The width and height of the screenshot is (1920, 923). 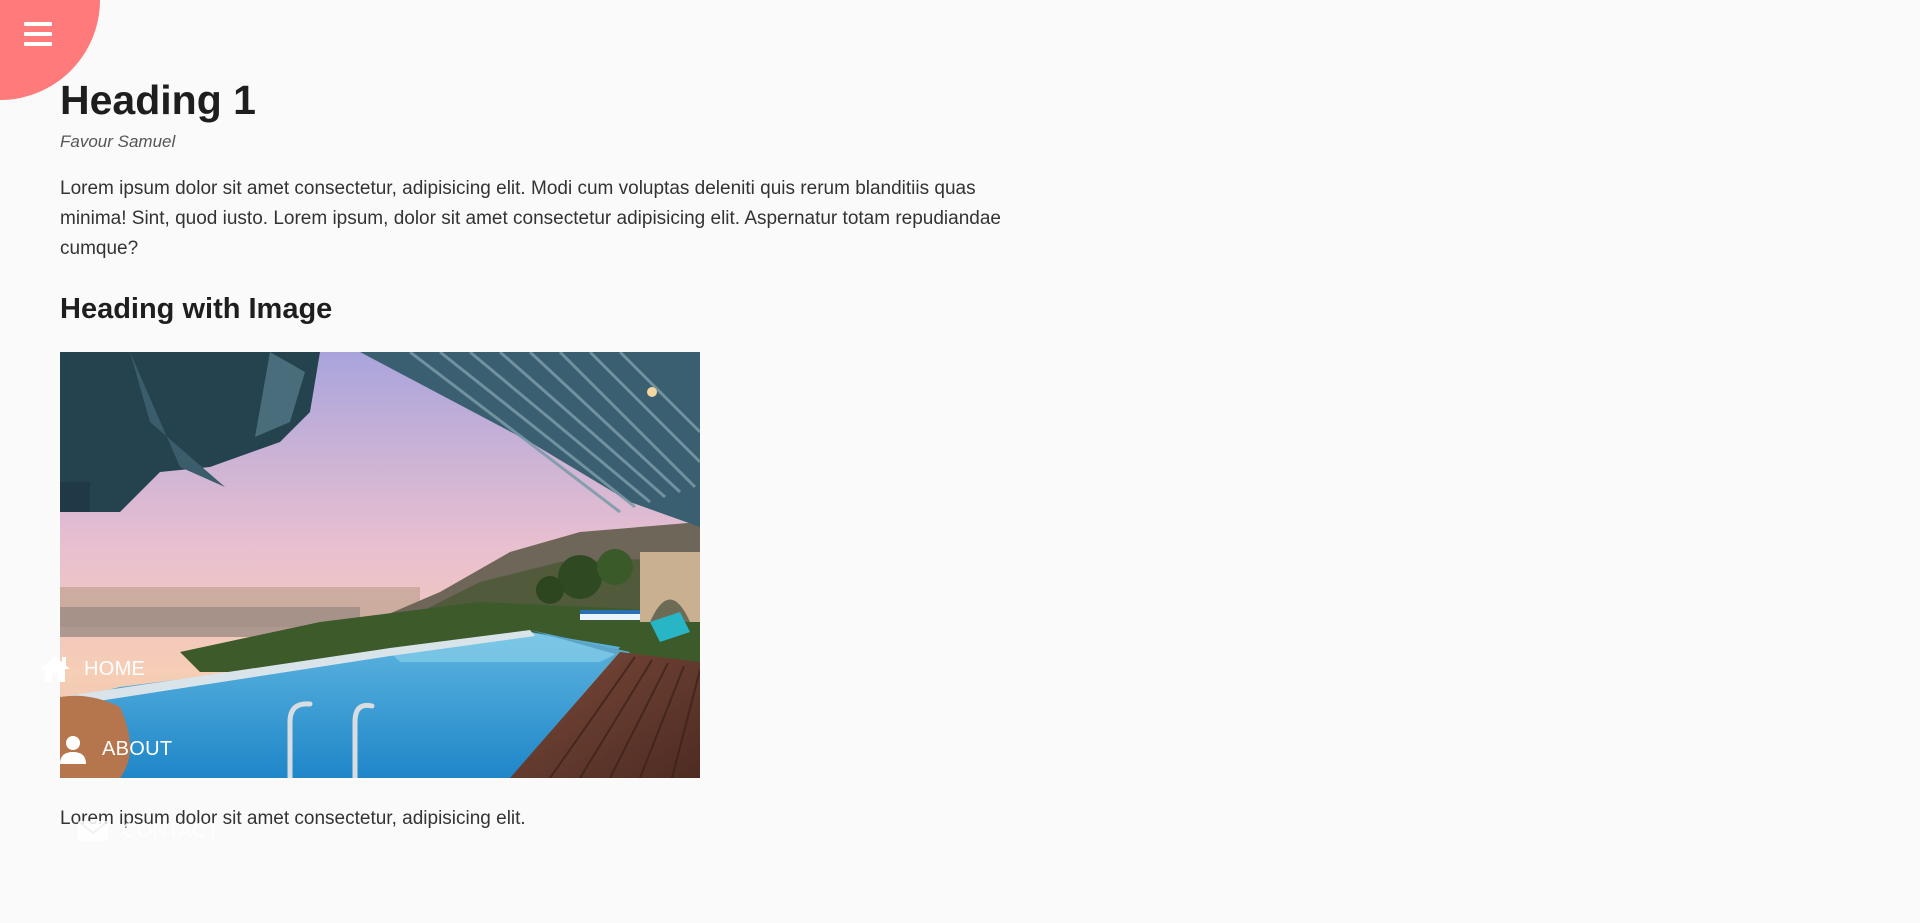 What do you see at coordinates (55, 669) in the screenshot?
I see `home-icon` at bounding box center [55, 669].